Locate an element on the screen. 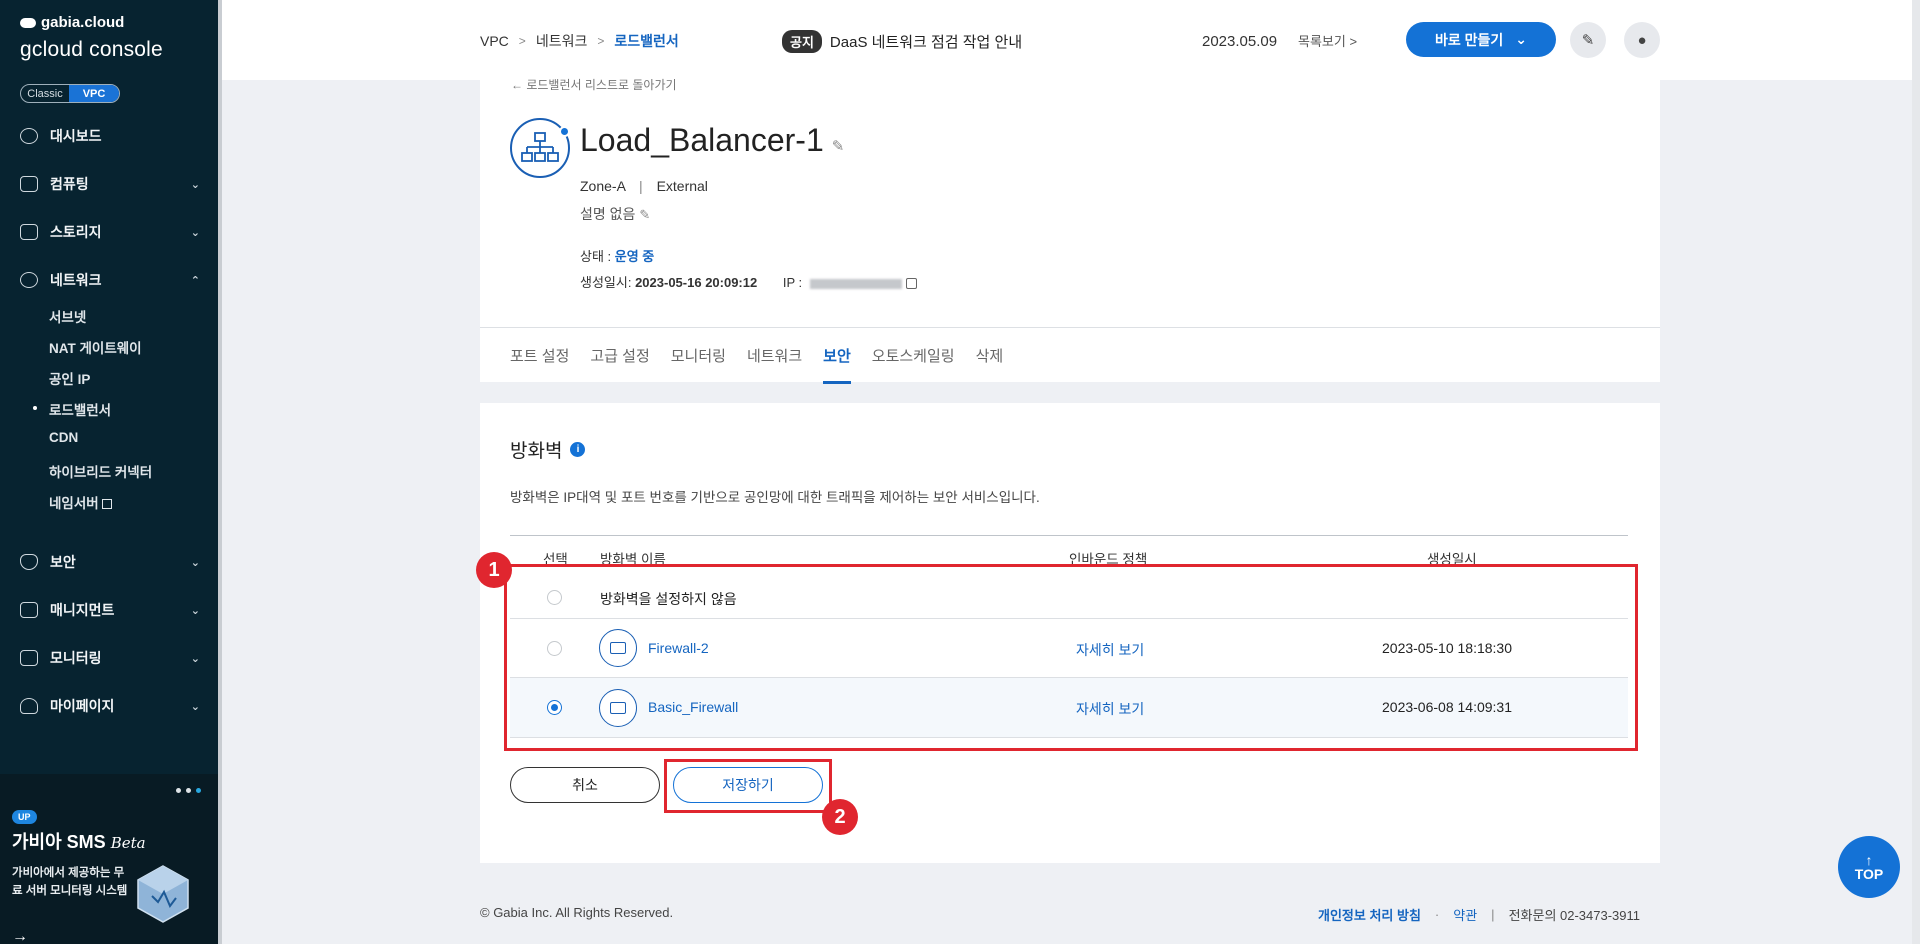 The height and width of the screenshot is (944, 1920). notice: 공지 DaaS 네트워크 점검 작업 안내 is located at coordinates (902, 41).